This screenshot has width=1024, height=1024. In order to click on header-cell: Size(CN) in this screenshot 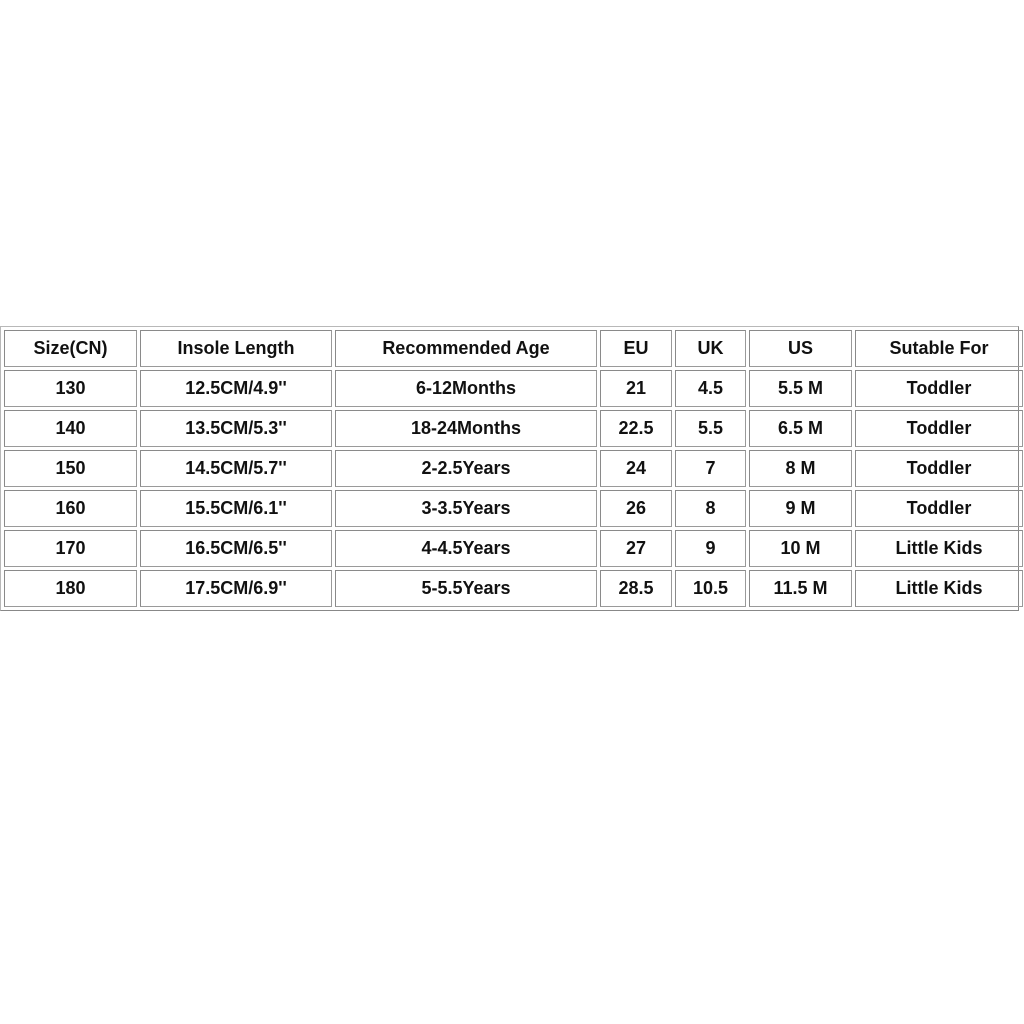, I will do `click(70, 348)`.